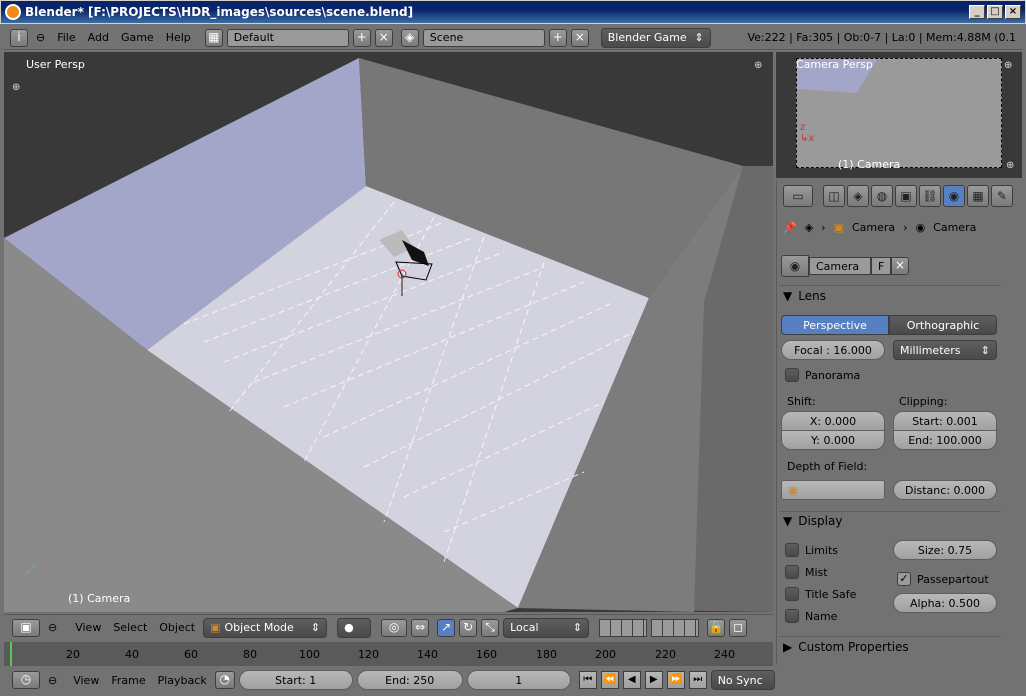 Image resolution: width=1026 pixels, height=696 pixels. Describe the element at coordinates (354, 627) in the screenshot. I see `viewport-shading-select: ●` at that location.